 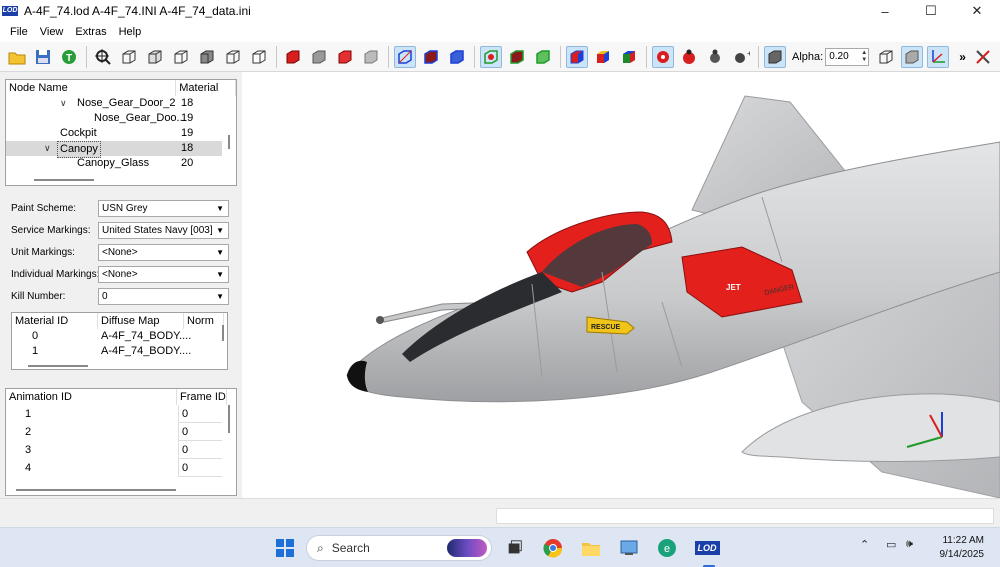 What do you see at coordinates (125, 208) in the screenshot?
I see `paint-scheme-value: USN Grey` at bounding box center [125, 208].